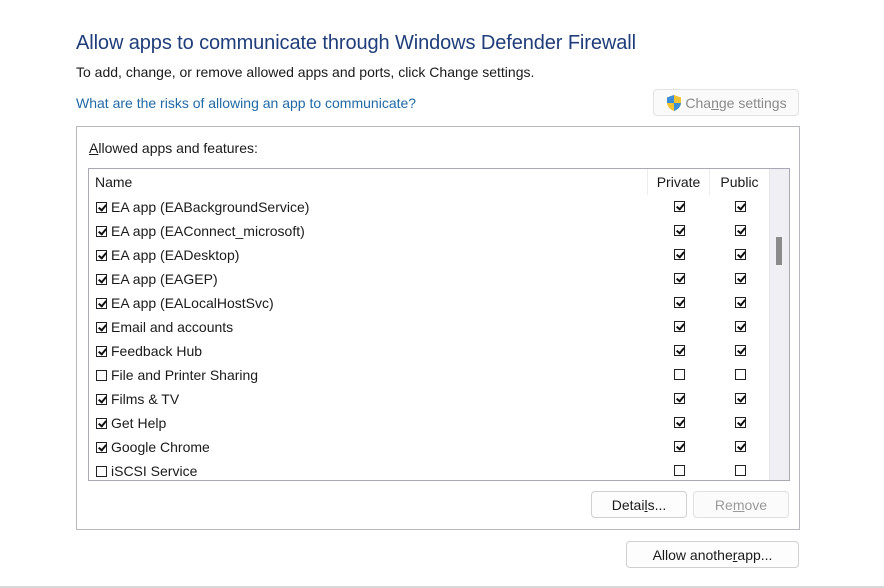 The image size is (884, 588). I want to click on change-settings-button: Change settings, so click(726, 102).